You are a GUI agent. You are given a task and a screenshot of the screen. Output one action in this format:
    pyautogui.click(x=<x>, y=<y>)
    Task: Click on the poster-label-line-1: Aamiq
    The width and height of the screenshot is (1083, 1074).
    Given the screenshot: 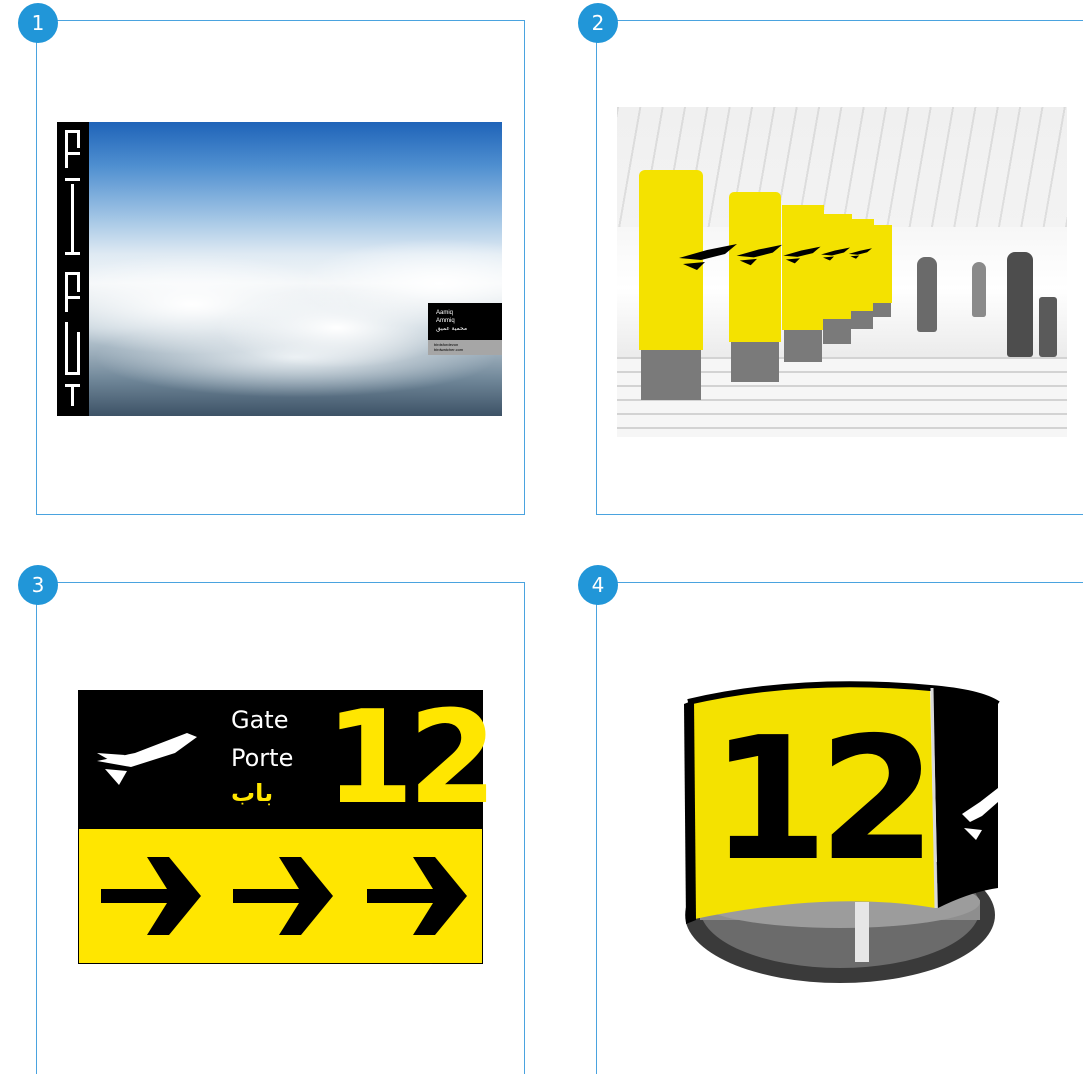 What is the action you would take?
    pyautogui.click(x=445, y=313)
    